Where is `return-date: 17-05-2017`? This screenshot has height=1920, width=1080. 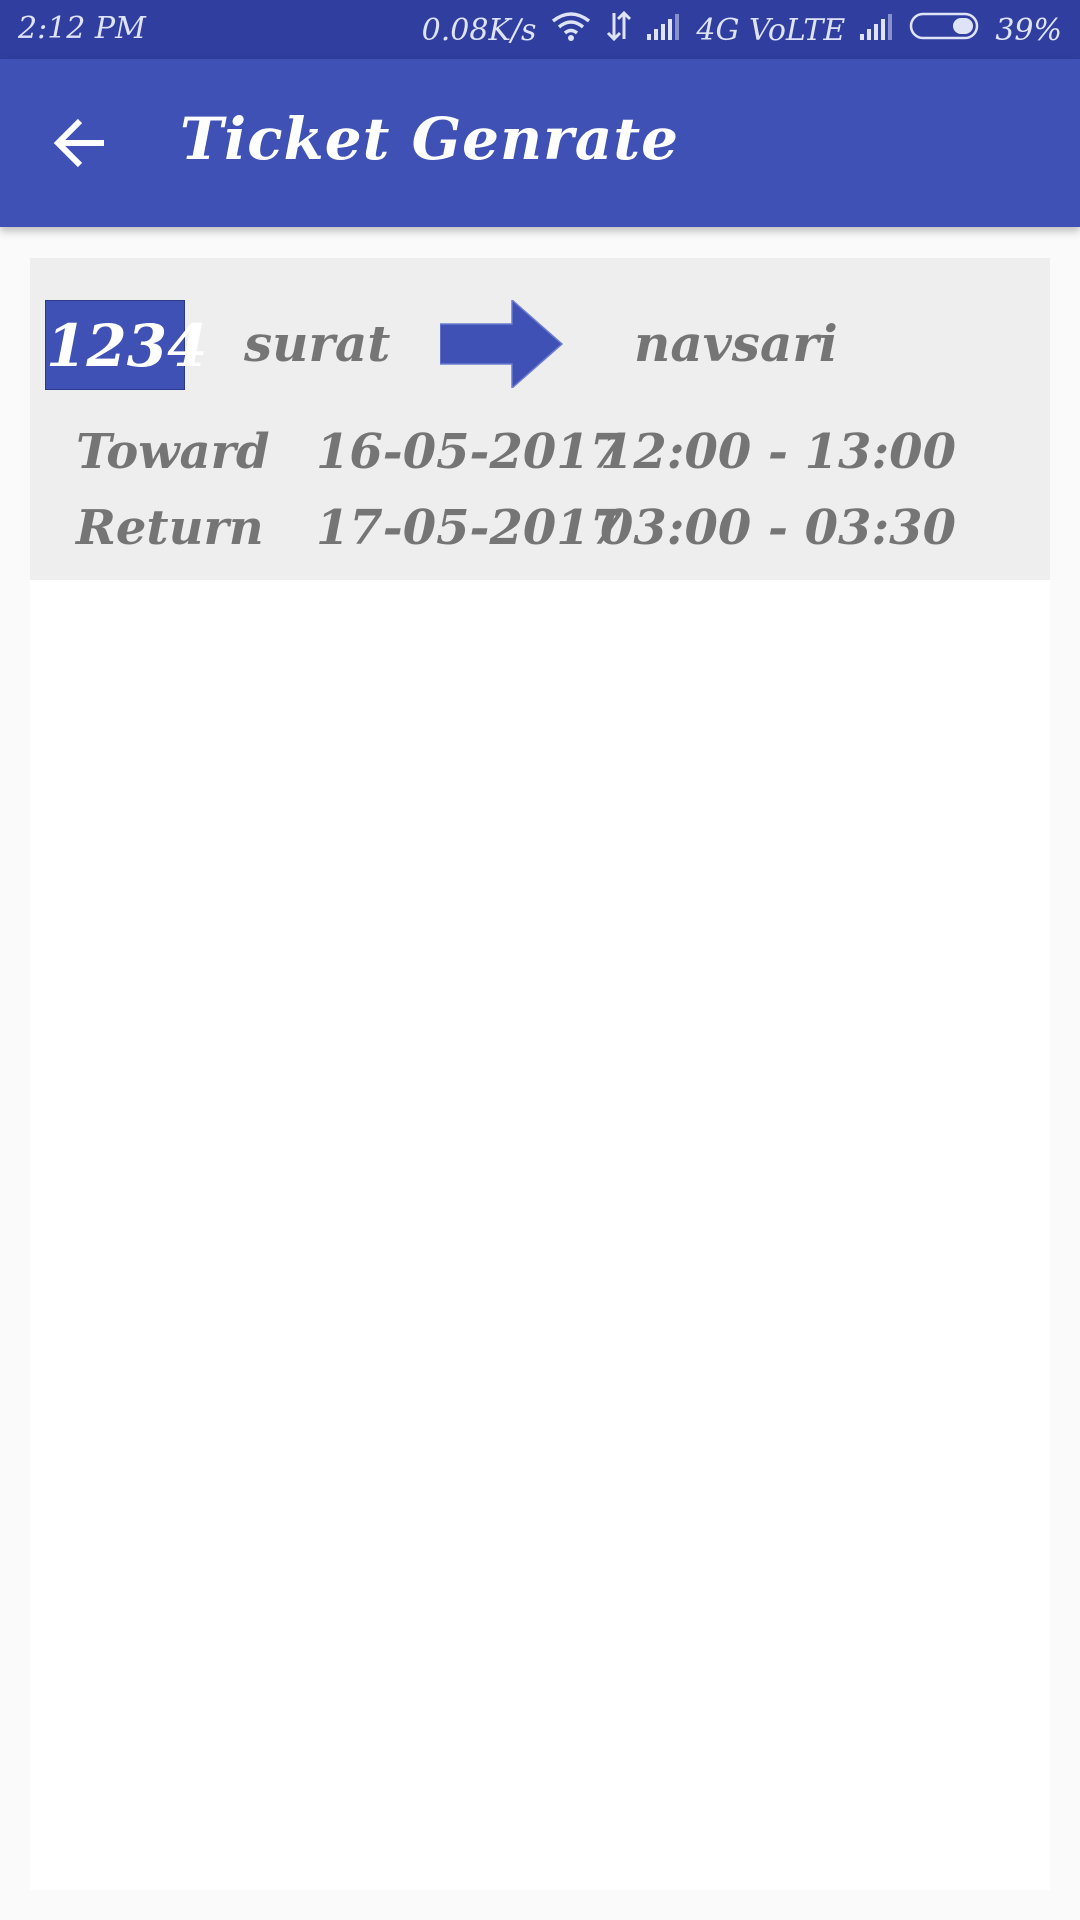
return-date: 17-05-2017 is located at coordinates (470, 528).